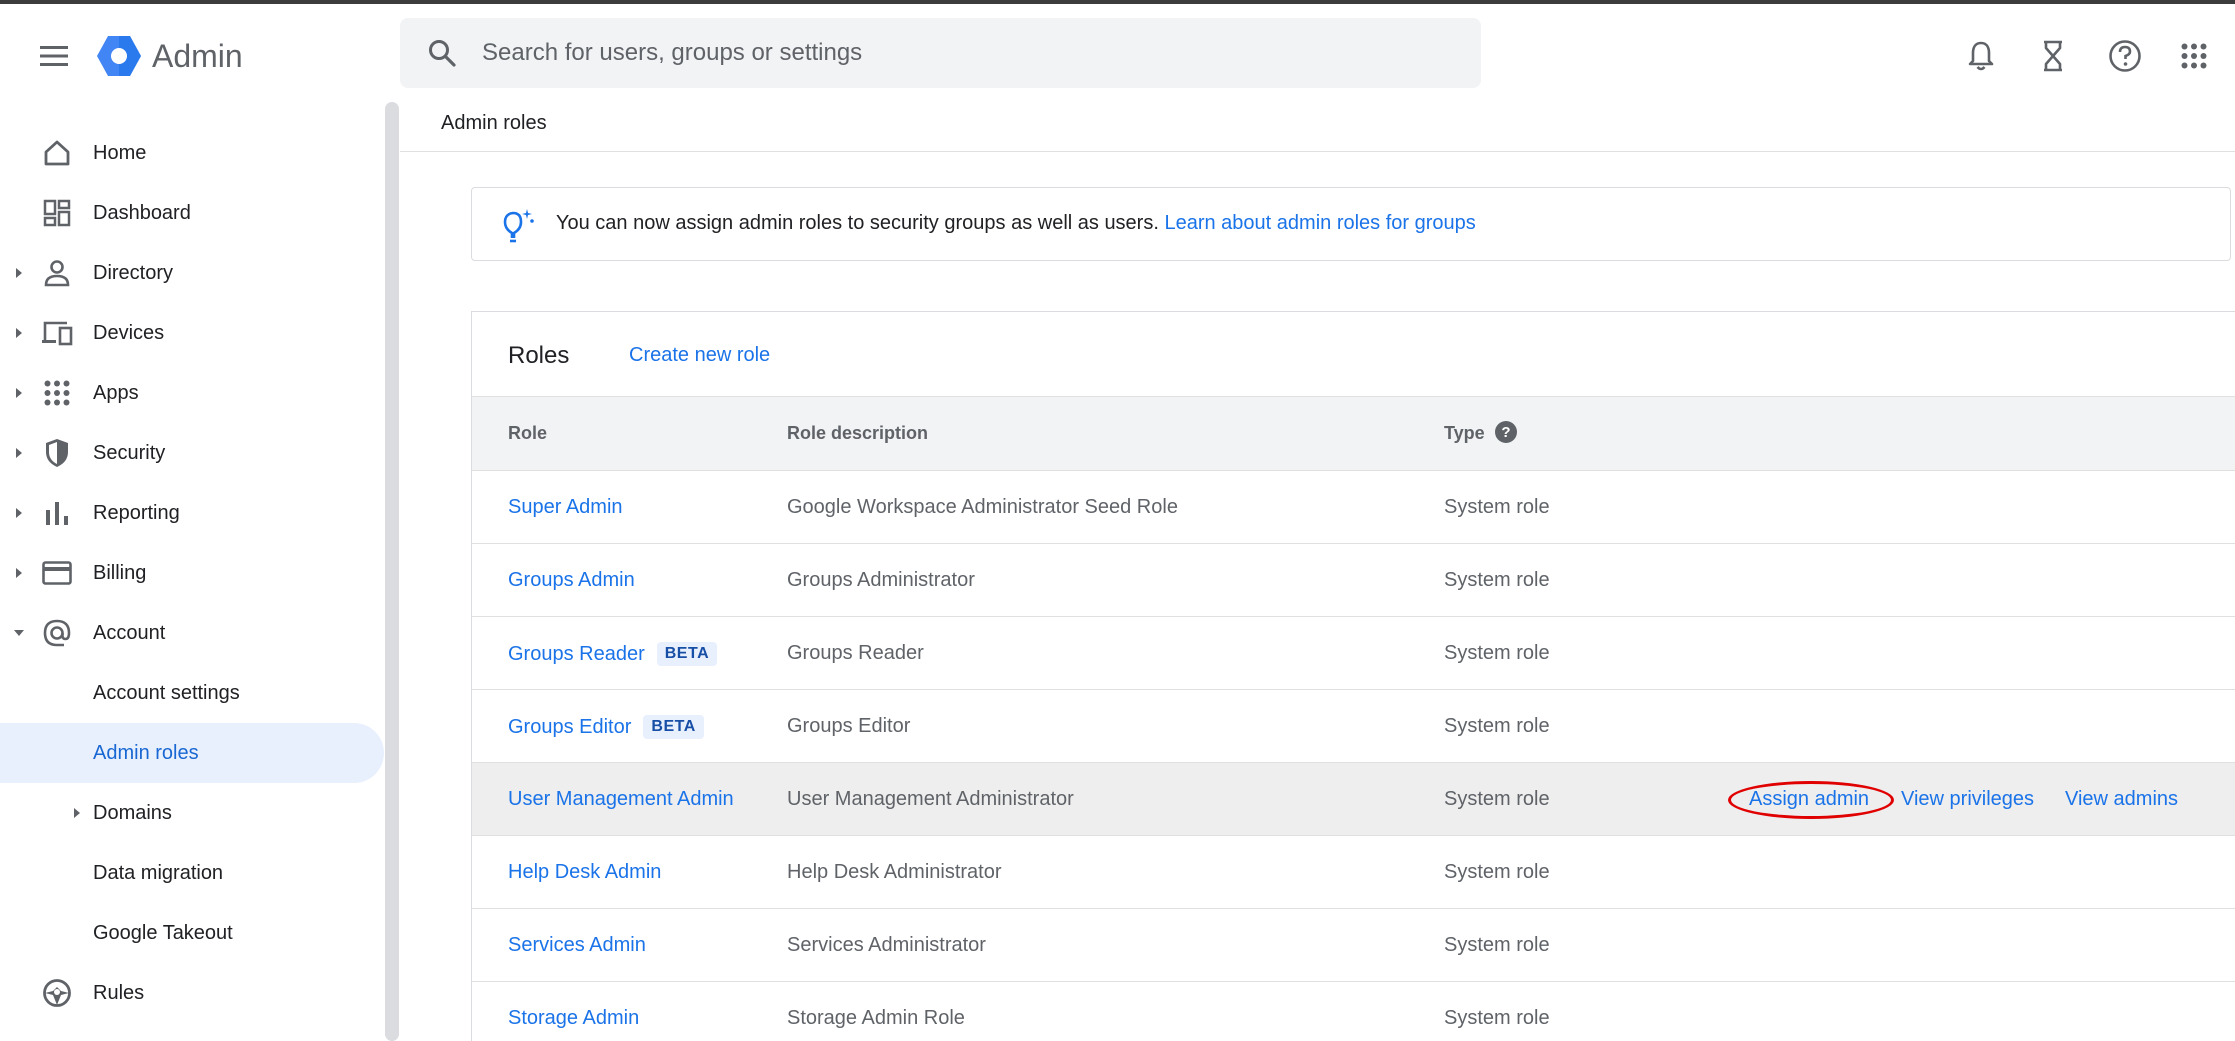 The height and width of the screenshot is (1041, 2235). What do you see at coordinates (571, 580) in the screenshot?
I see `role-name-link: Groups Admin` at bounding box center [571, 580].